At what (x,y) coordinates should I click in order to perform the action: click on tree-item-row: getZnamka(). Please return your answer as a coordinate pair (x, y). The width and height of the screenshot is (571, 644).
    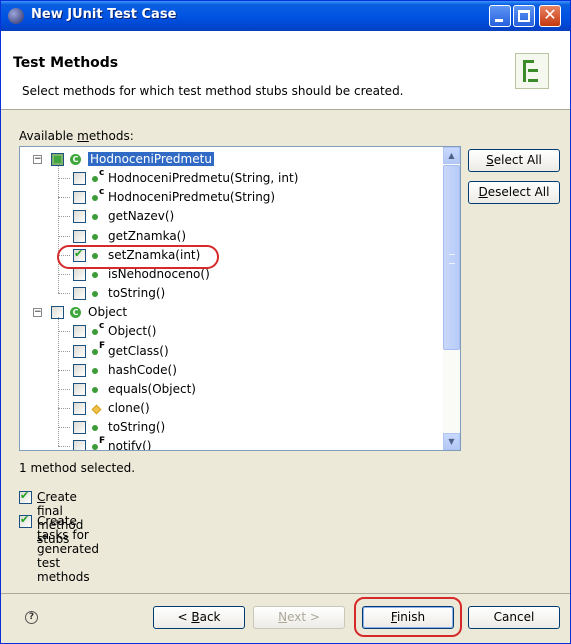
    Looking at the image, I should click on (230, 236).